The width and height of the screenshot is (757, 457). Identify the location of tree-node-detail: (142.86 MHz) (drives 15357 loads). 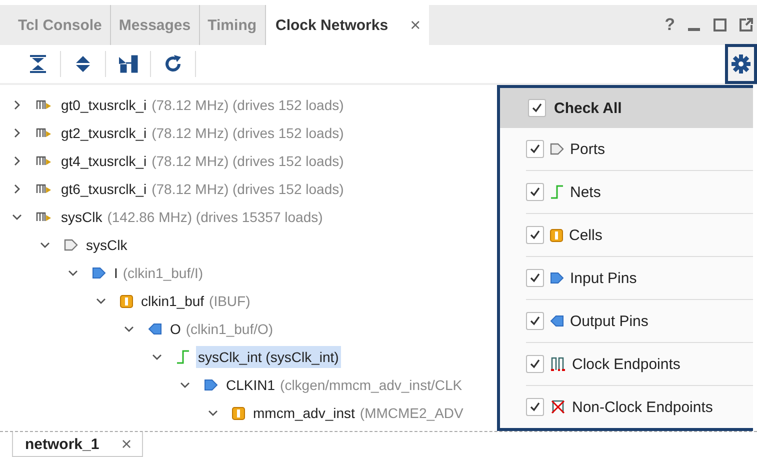
(215, 217).